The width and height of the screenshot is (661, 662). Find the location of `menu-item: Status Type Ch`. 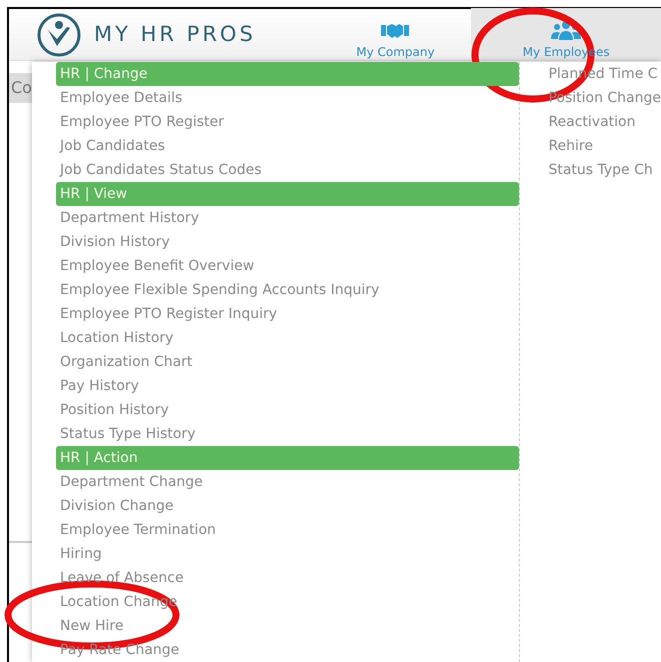

menu-item: Status Type Ch is located at coordinates (600, 170).